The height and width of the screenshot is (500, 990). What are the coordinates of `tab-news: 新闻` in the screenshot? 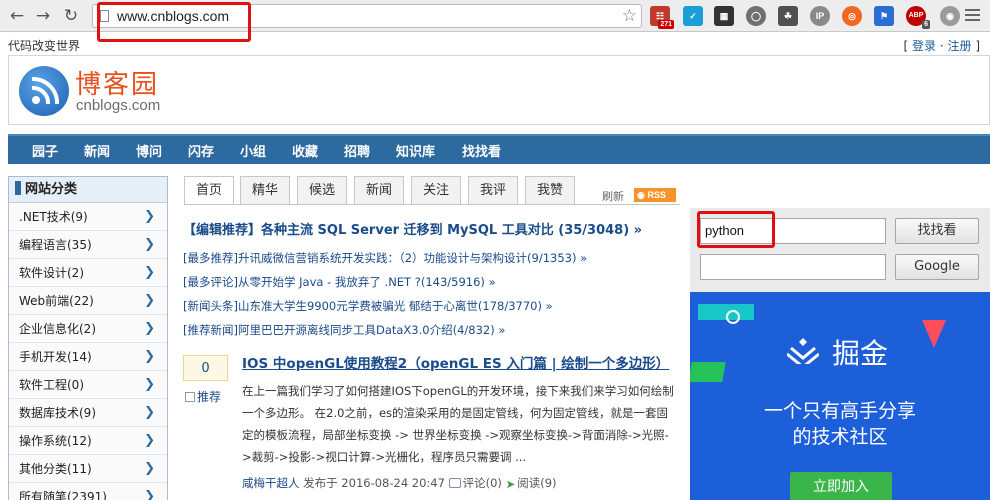 It's located at (379, 190).